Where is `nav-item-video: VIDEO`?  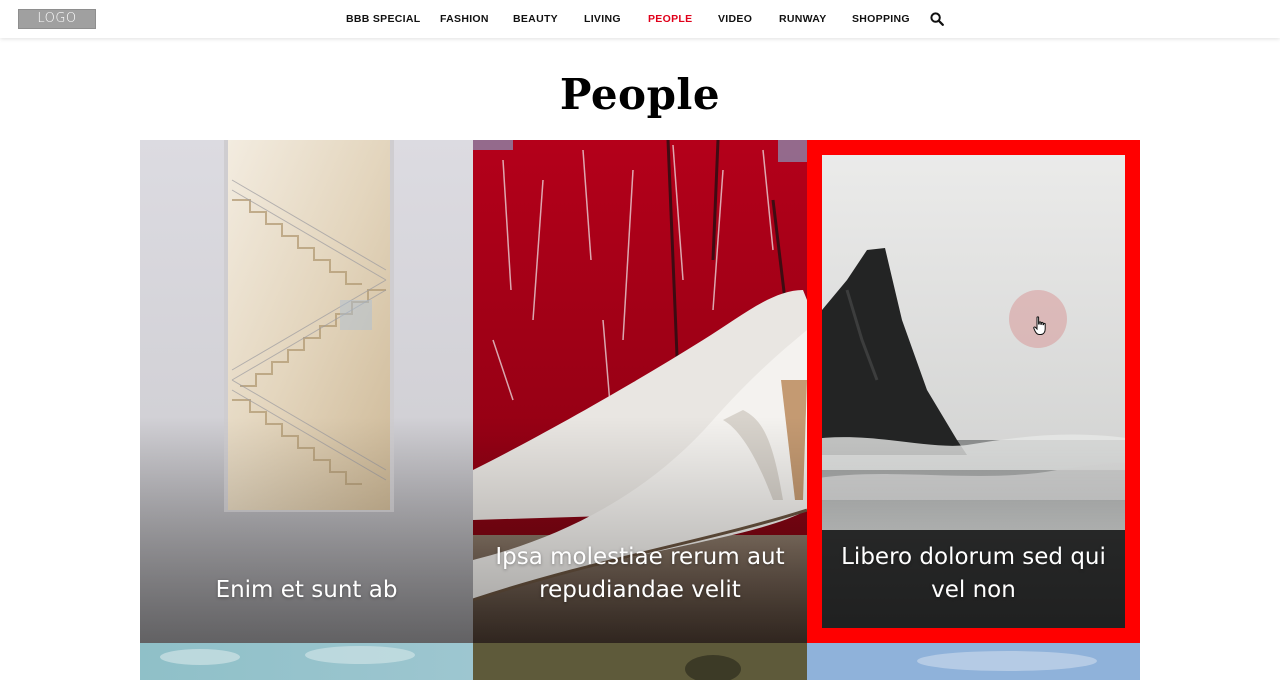
nav-item-video: VIDEO is located at coordinates (735, 19).